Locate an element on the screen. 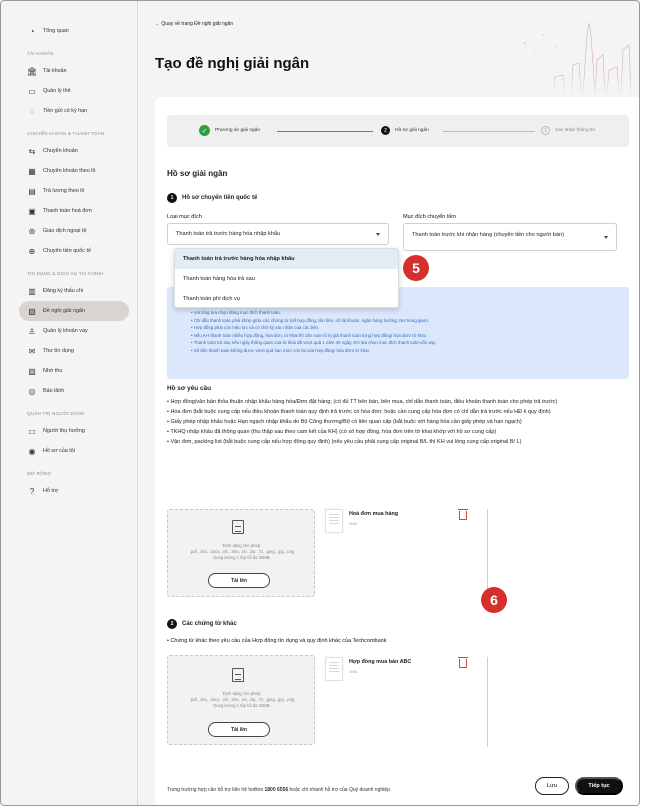 The height and width of the screenshot is (812, 646). chart-pie-icon: ◔ is located at coordinates (32, 31).